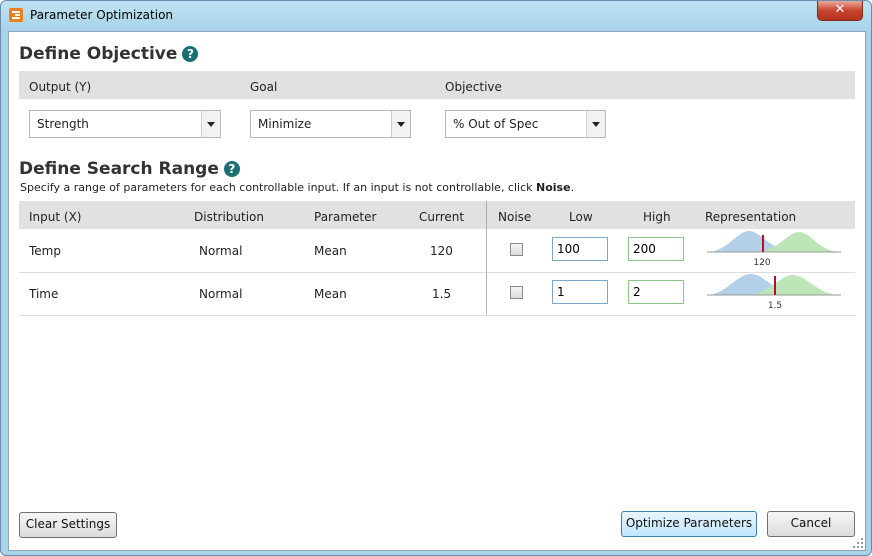  What do you see at coordinates (858, 543) in the screenshot?
I see `resize-grip-icon` at bounding box center [858, 543].